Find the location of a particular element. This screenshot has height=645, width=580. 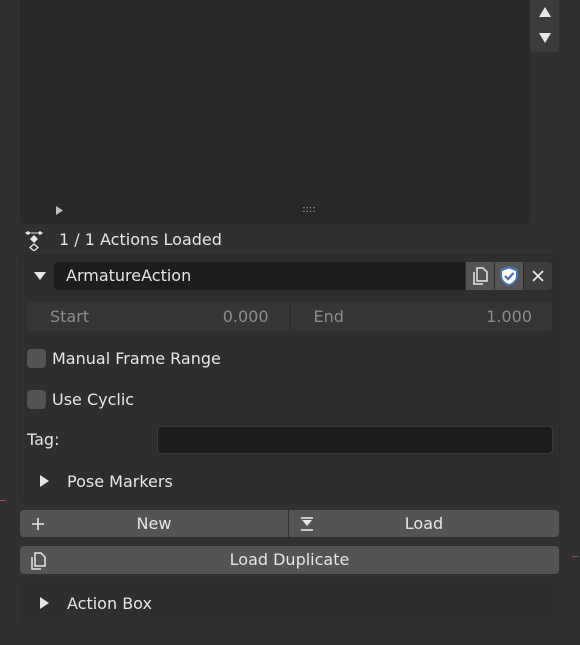

list-order-buttons is located at coordinates (544, 26).